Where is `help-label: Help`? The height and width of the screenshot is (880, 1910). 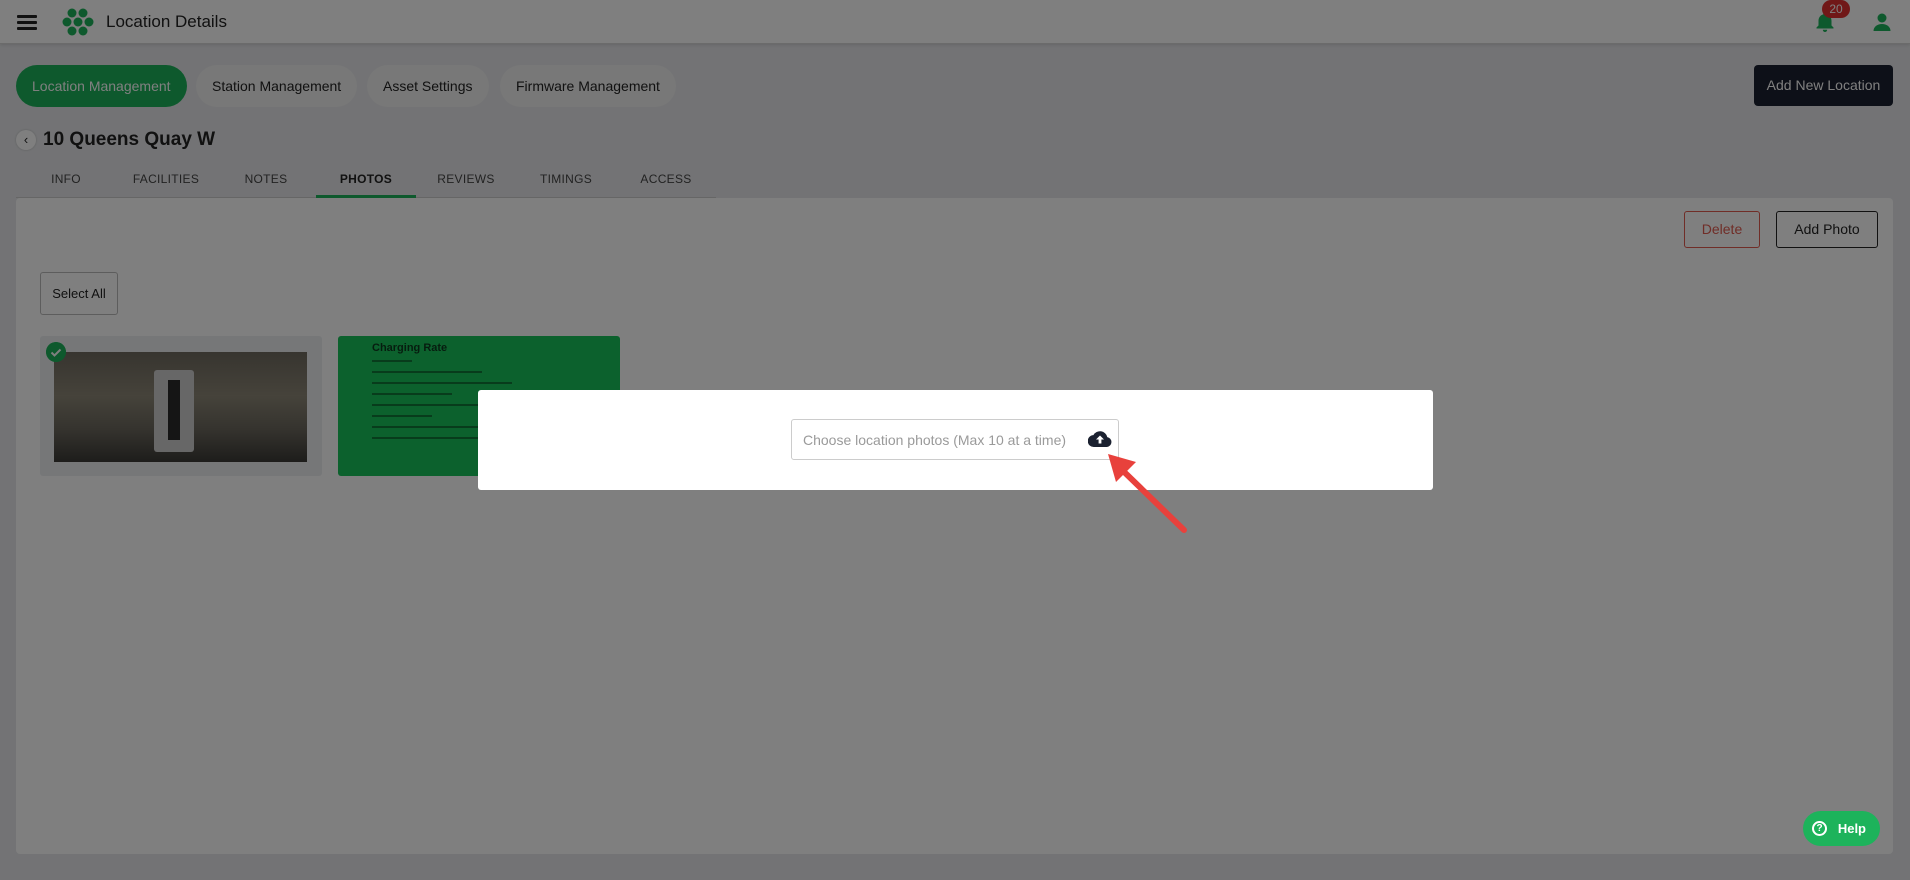
help-label: Help is located at coordinates (1851, 828).